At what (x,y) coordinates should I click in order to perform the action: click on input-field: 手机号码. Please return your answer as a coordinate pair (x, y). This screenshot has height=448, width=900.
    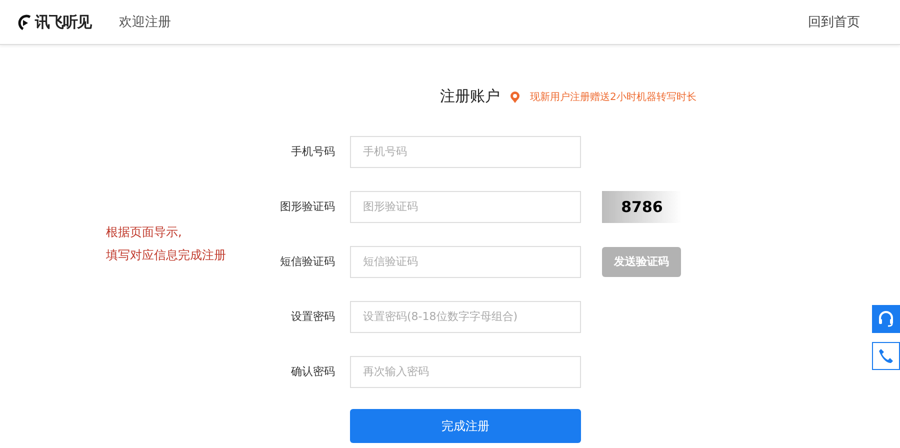
    Looking at the image, I should click on (465, 152).